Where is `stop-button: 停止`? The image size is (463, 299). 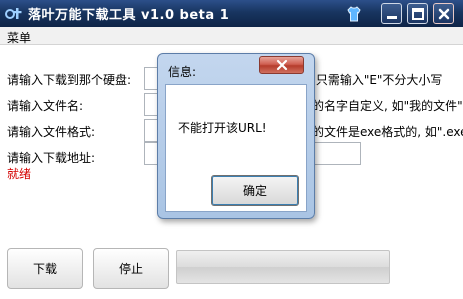 stop-button: 停止 is located at coordinates (131, 268).